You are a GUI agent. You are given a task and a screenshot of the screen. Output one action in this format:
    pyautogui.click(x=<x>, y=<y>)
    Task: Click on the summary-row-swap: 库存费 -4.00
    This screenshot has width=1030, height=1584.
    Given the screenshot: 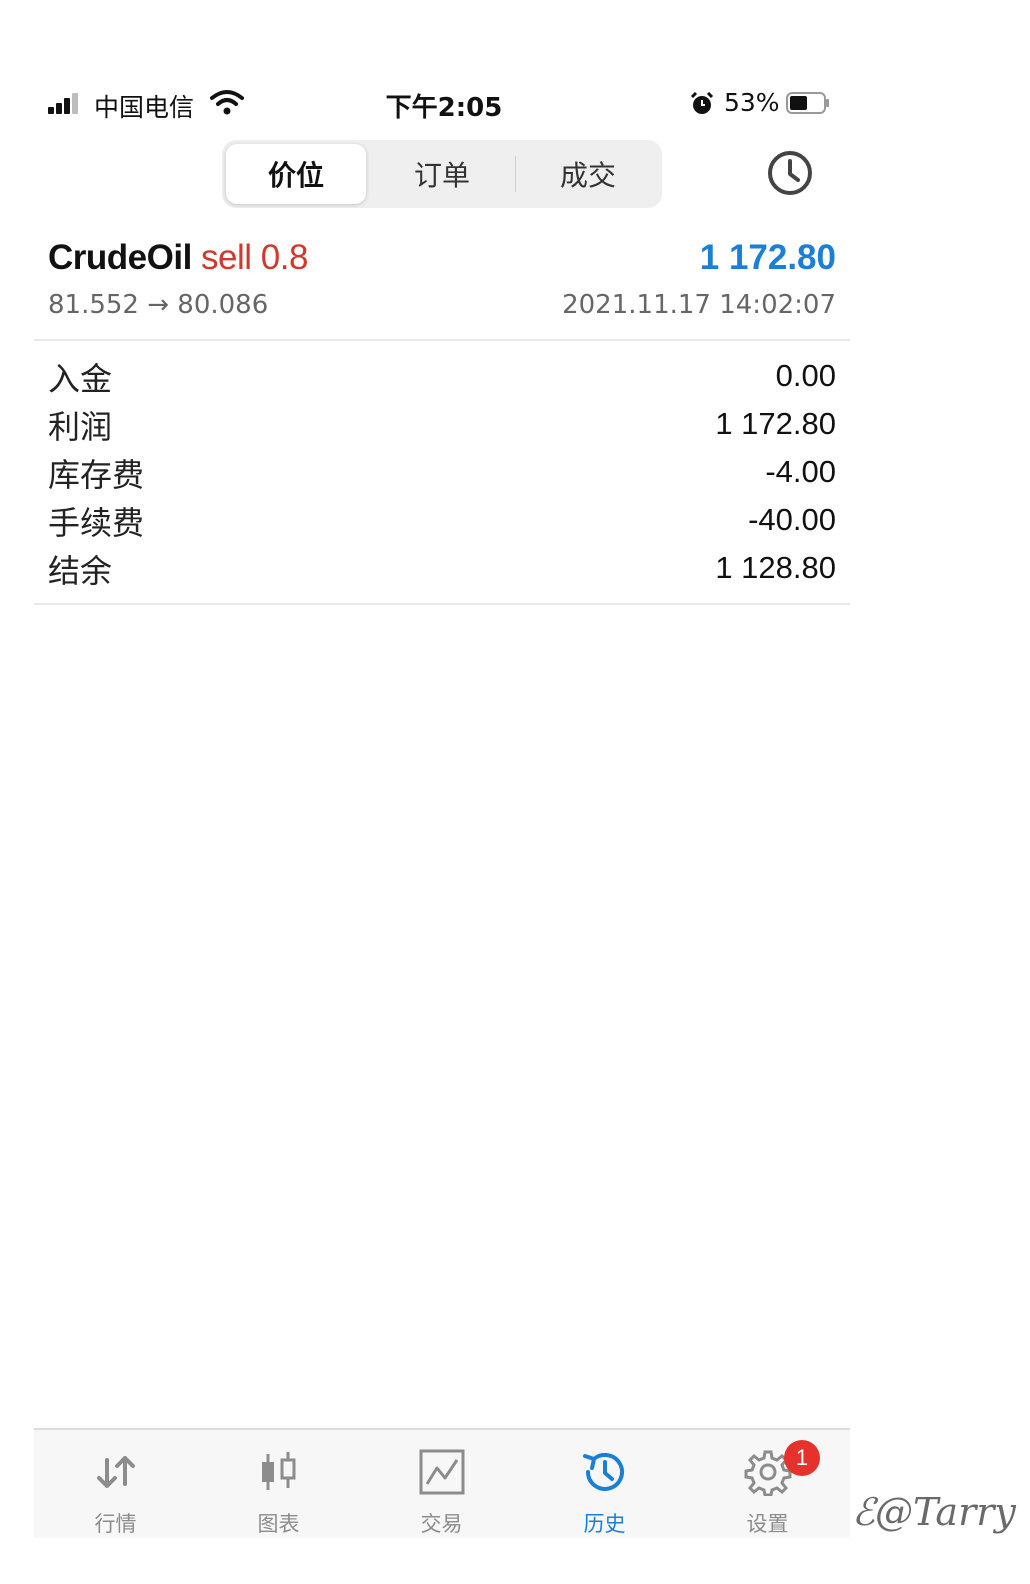 What is the action you would take?
    pyautogui.click(x=442, y=472)
    